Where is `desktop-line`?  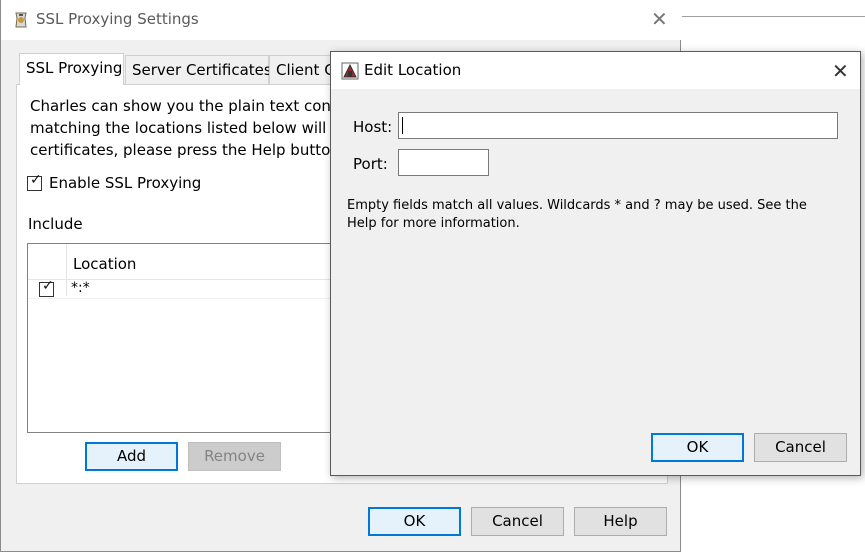 desktop-line is located at coordinates (773, 16).